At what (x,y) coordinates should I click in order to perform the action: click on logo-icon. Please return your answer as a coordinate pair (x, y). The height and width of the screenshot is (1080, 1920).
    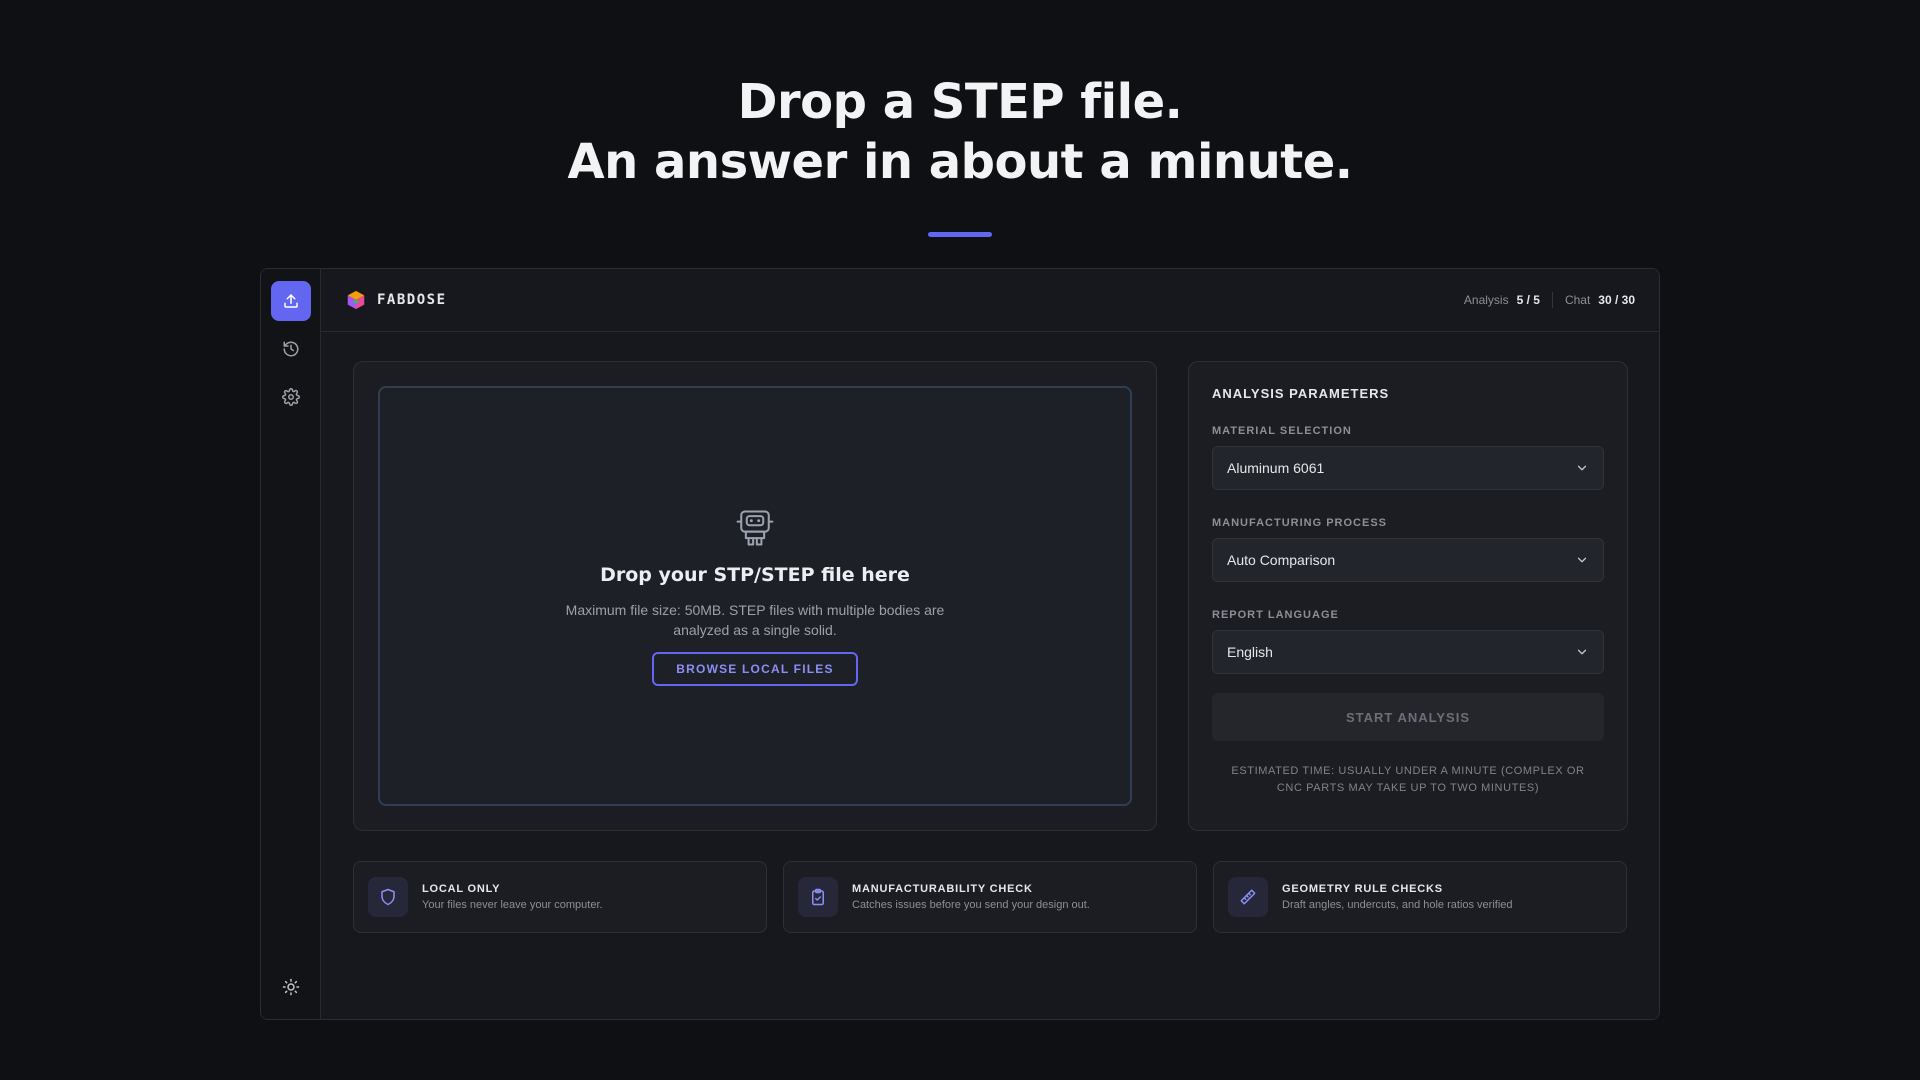
    Looking at the image, I should click on (356, 300).